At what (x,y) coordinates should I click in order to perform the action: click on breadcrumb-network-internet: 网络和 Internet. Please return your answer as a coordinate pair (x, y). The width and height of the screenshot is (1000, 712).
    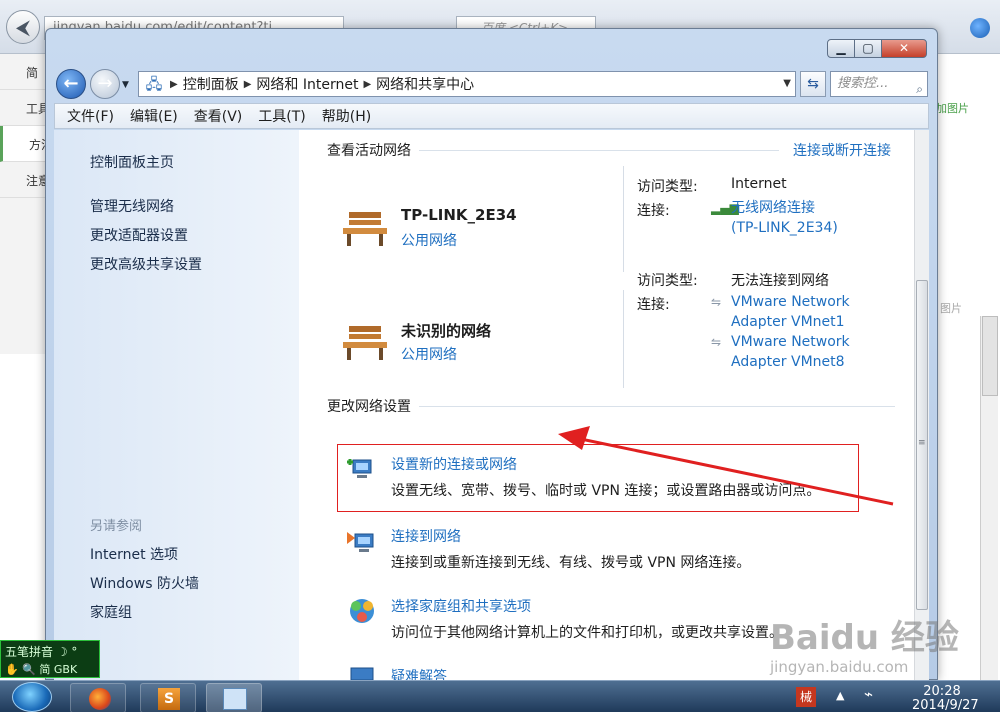
    Looking at the image, I should click on (307, 84).